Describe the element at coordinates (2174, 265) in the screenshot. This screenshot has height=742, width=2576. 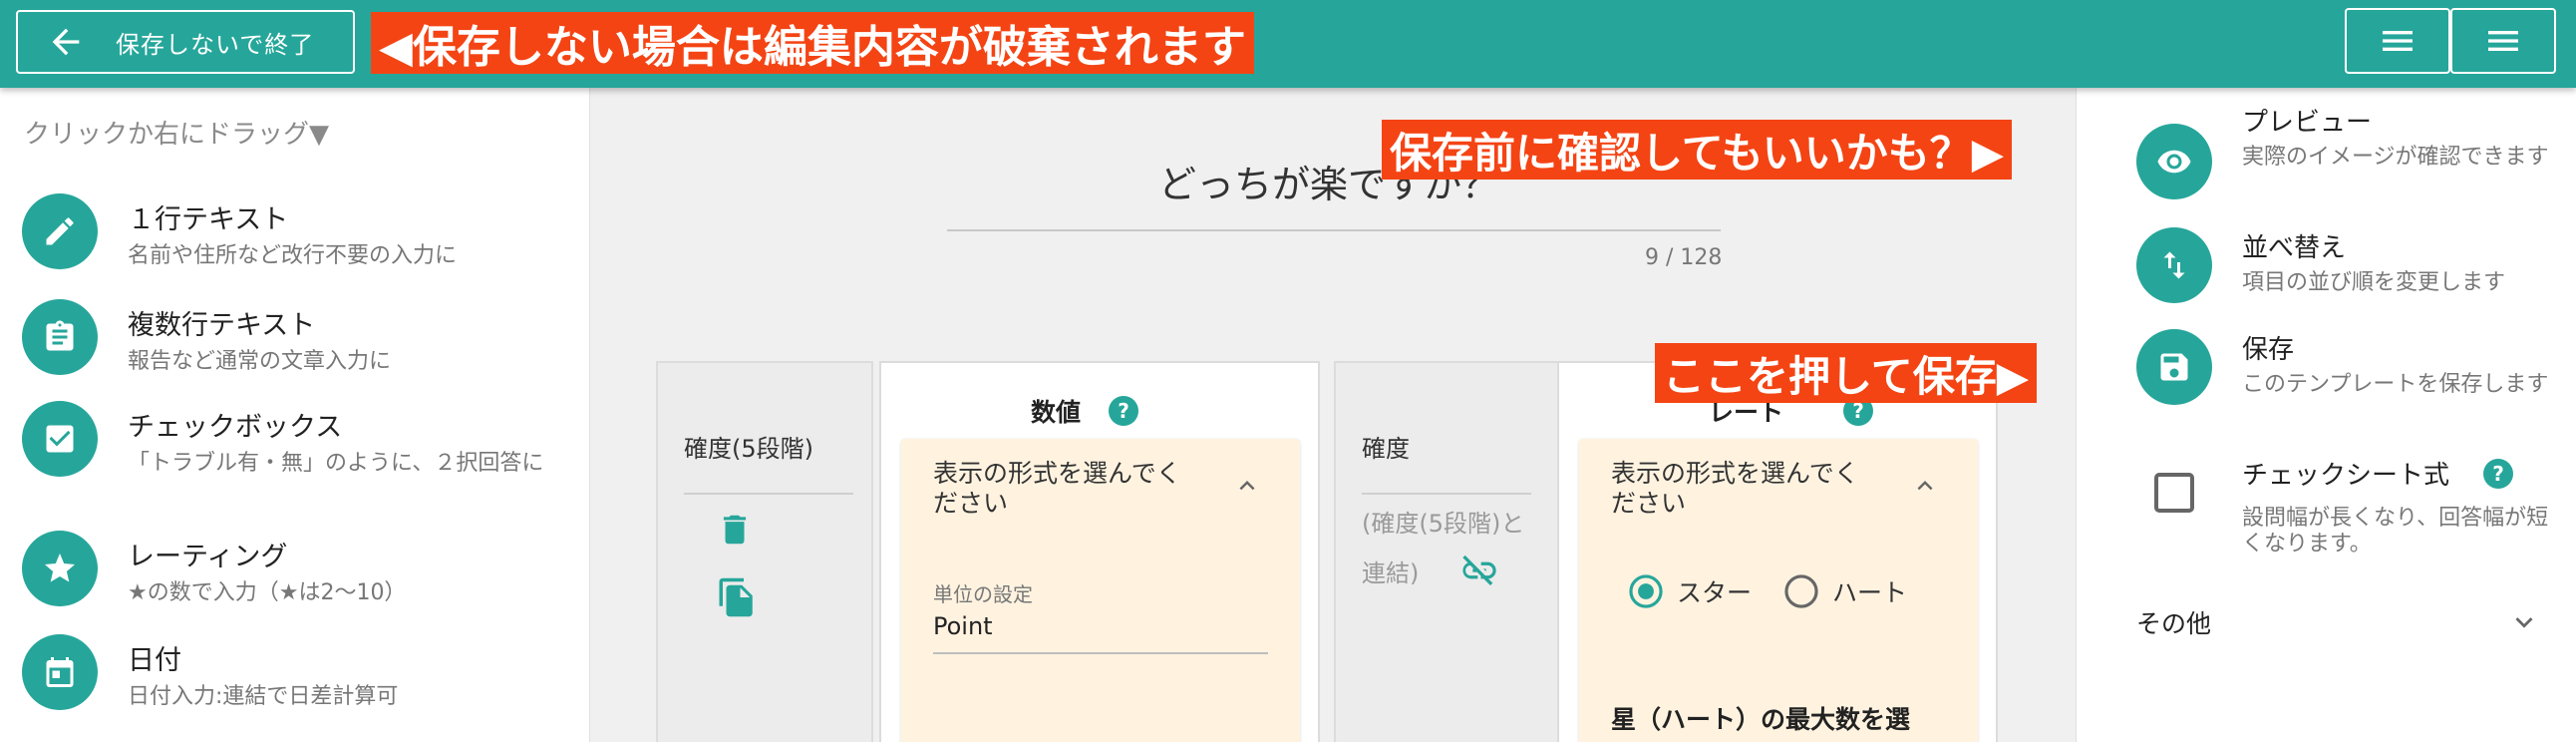
I see `swap-vertical-icon` at that location.